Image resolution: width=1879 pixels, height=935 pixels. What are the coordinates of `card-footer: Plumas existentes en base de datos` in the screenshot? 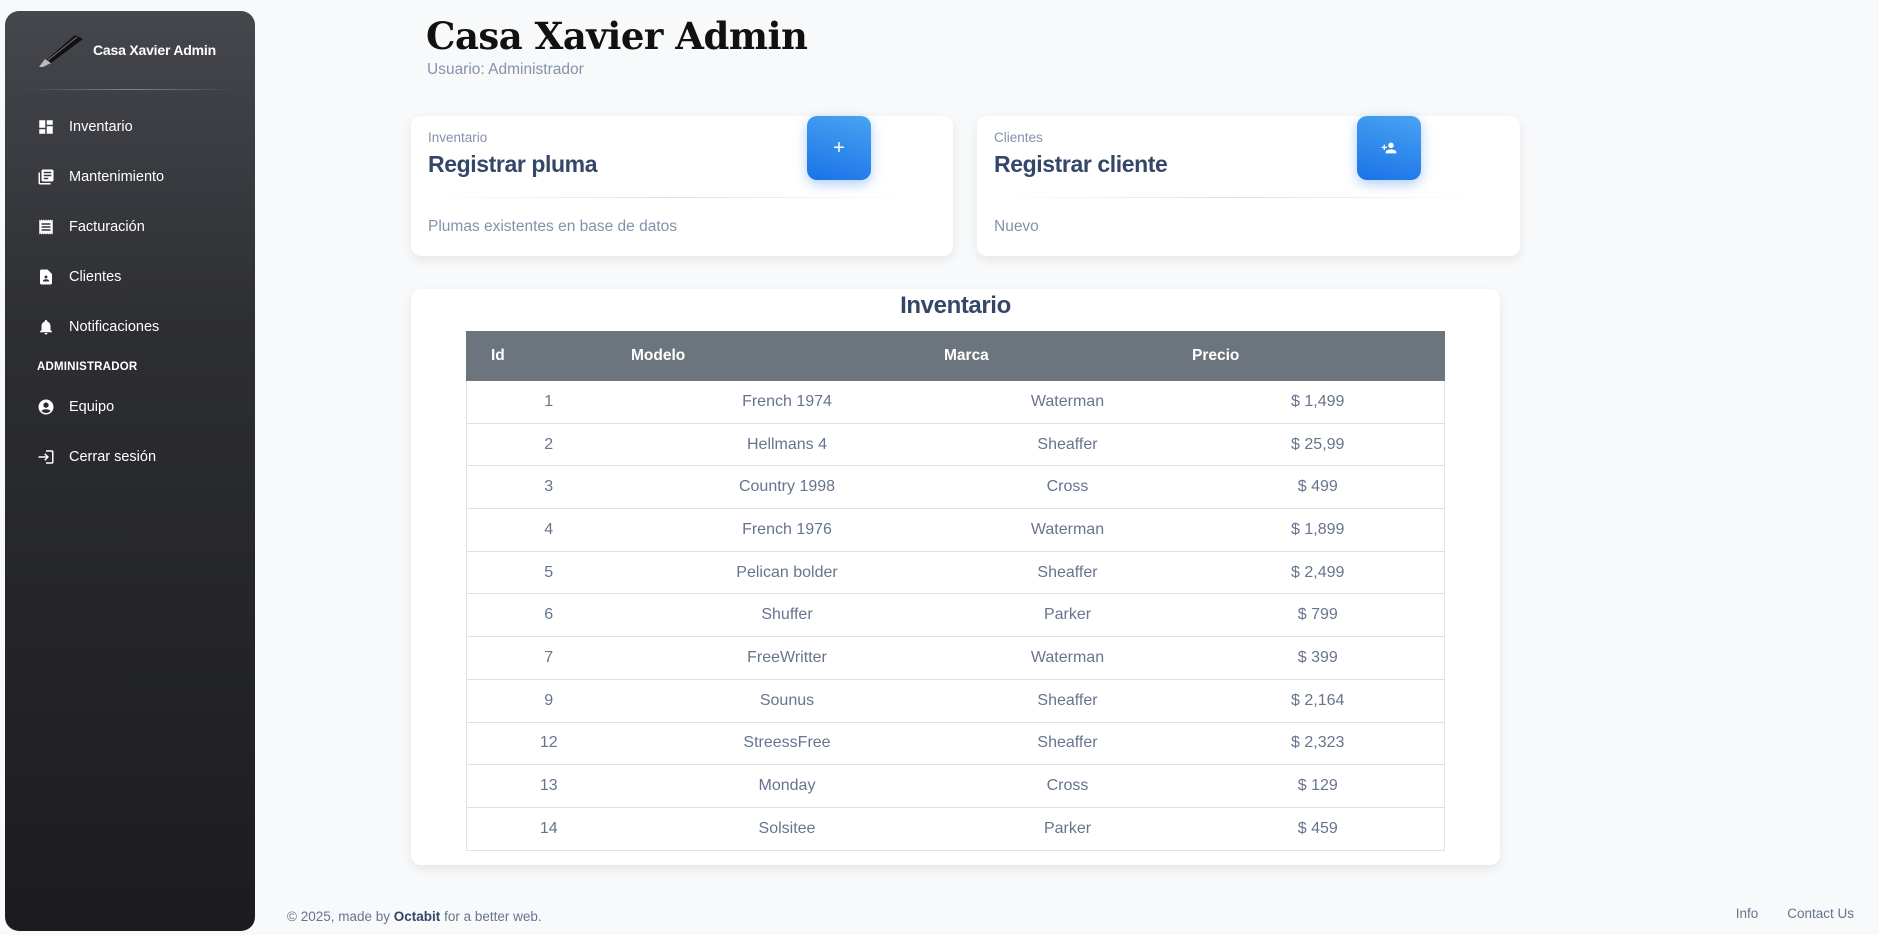 It's located at (553, 226).